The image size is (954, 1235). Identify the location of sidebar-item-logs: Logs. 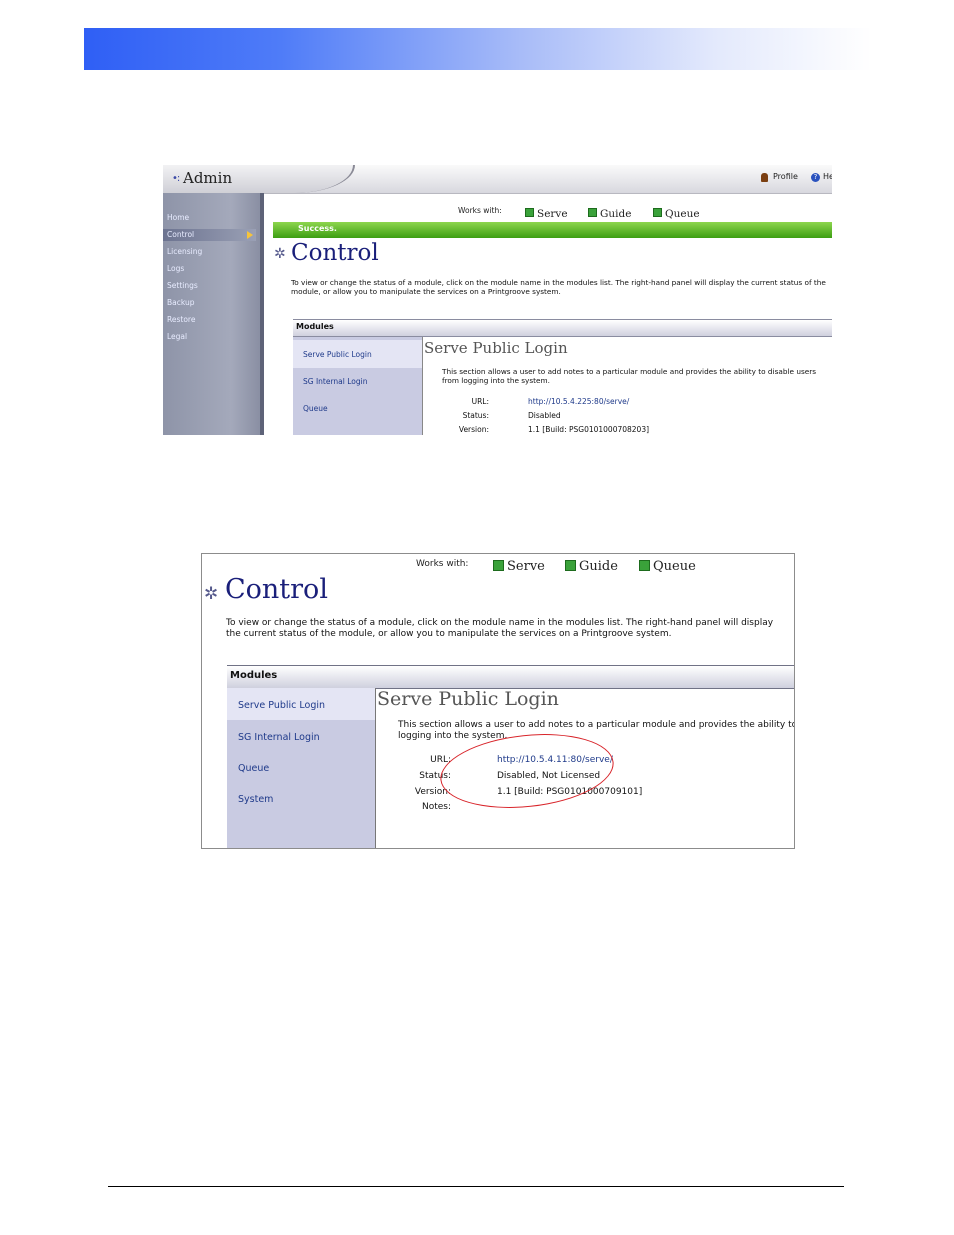
(175, 268).